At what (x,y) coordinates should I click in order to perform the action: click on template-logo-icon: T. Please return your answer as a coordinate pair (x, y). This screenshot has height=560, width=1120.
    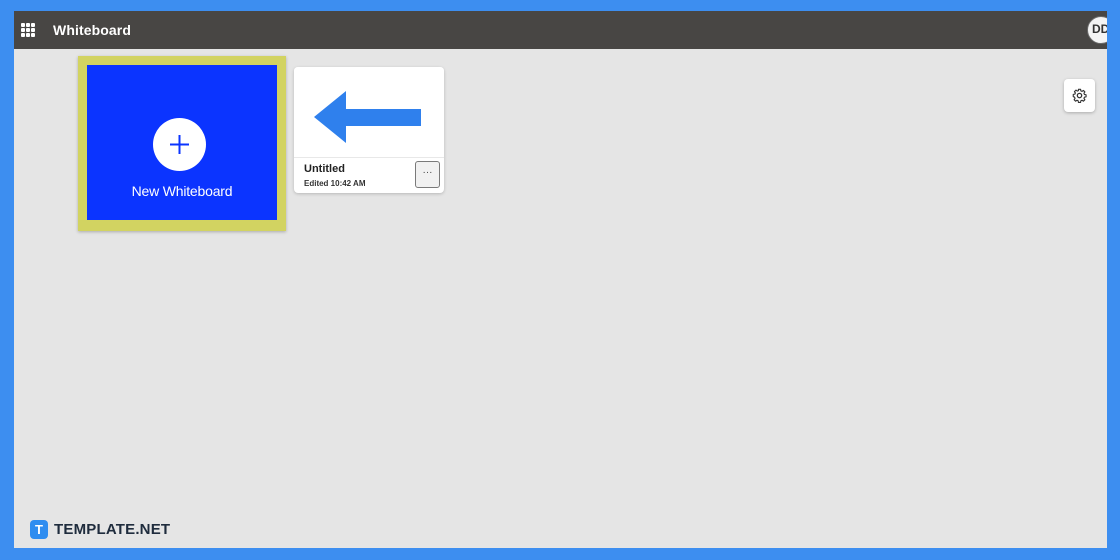
    Looking at the image, I should click on (39, 529).